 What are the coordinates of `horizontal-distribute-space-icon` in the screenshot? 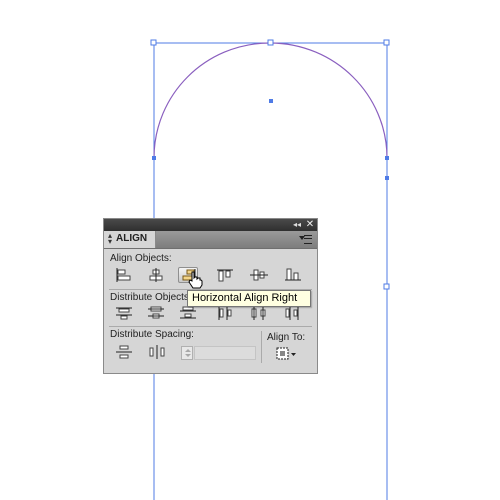 It's located at (157, 352).